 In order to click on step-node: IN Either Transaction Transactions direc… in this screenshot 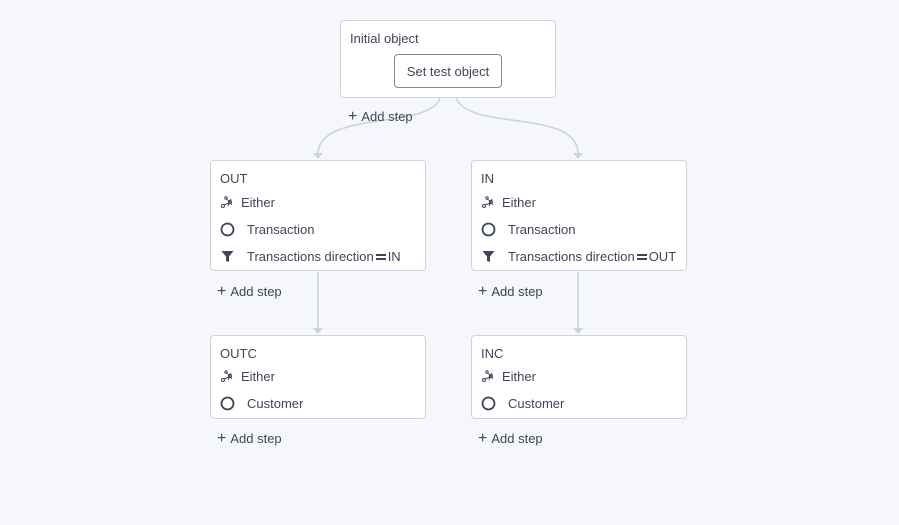, I will do `click(579, 215)`.